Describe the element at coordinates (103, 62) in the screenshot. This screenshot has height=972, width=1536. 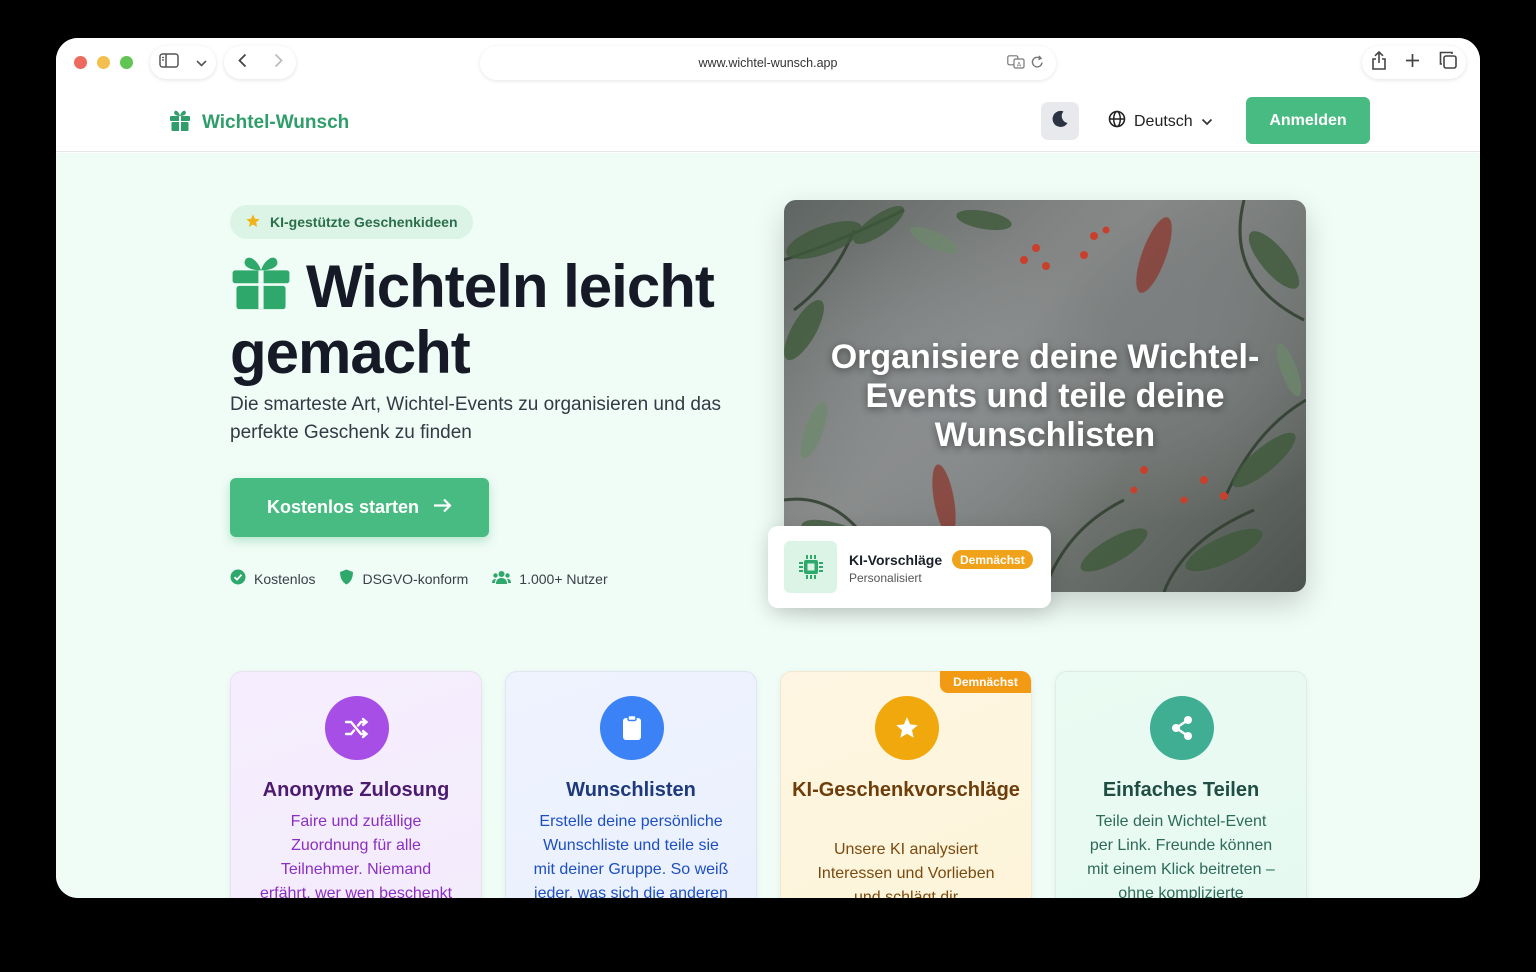
I see `minimize-window-button` at that location.